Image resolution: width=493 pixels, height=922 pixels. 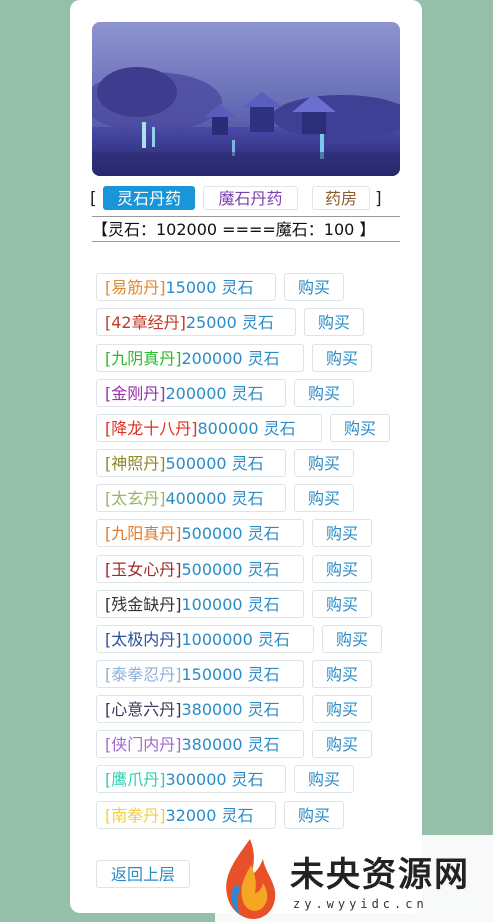 I want to click on item-price: 800000 灵石, so click(x=246, y=428).